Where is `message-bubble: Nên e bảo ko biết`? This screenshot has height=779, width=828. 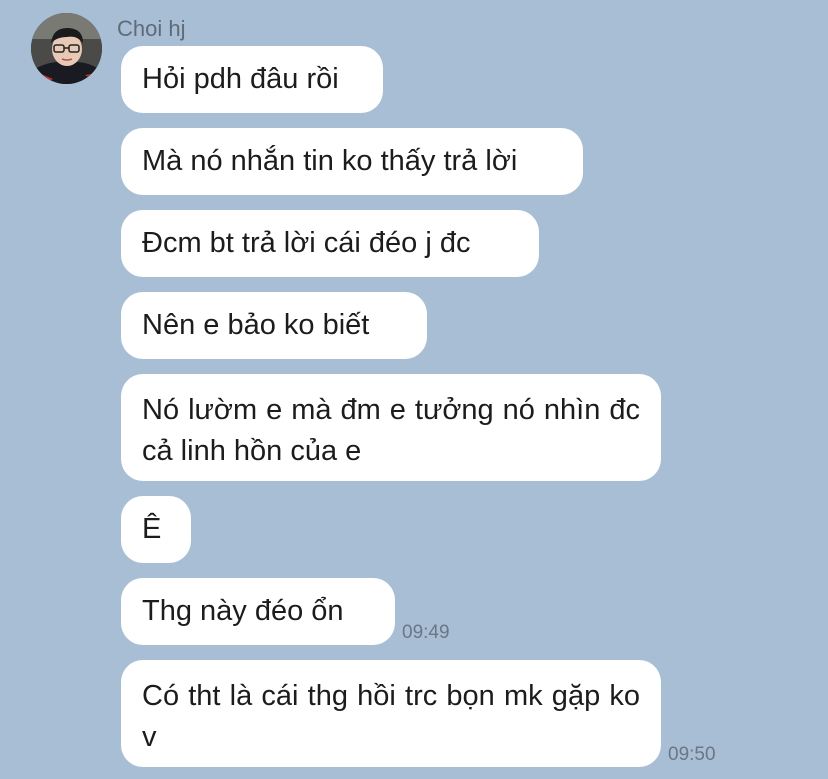
message-bubble: Nên e bảo ko biết is located at coordinates (274, 325).